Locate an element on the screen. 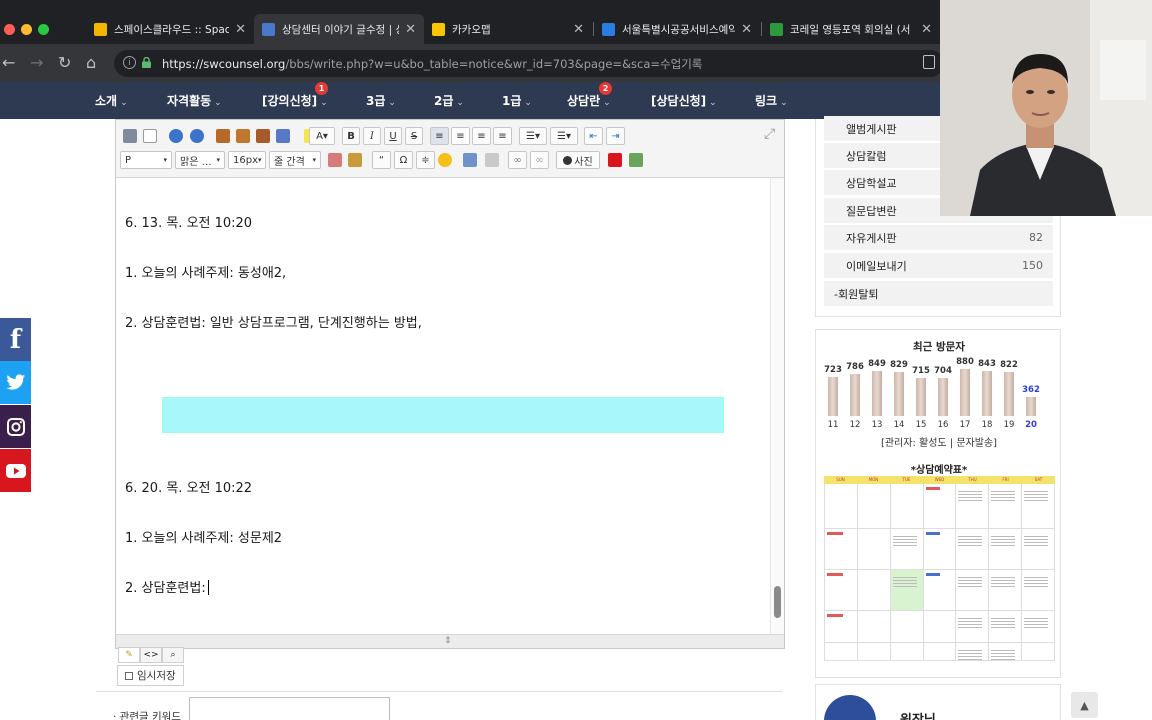 This screenshot has height=720, width=1152. unordered-list-button: ☰▾ is located at coordinates (564, 136).